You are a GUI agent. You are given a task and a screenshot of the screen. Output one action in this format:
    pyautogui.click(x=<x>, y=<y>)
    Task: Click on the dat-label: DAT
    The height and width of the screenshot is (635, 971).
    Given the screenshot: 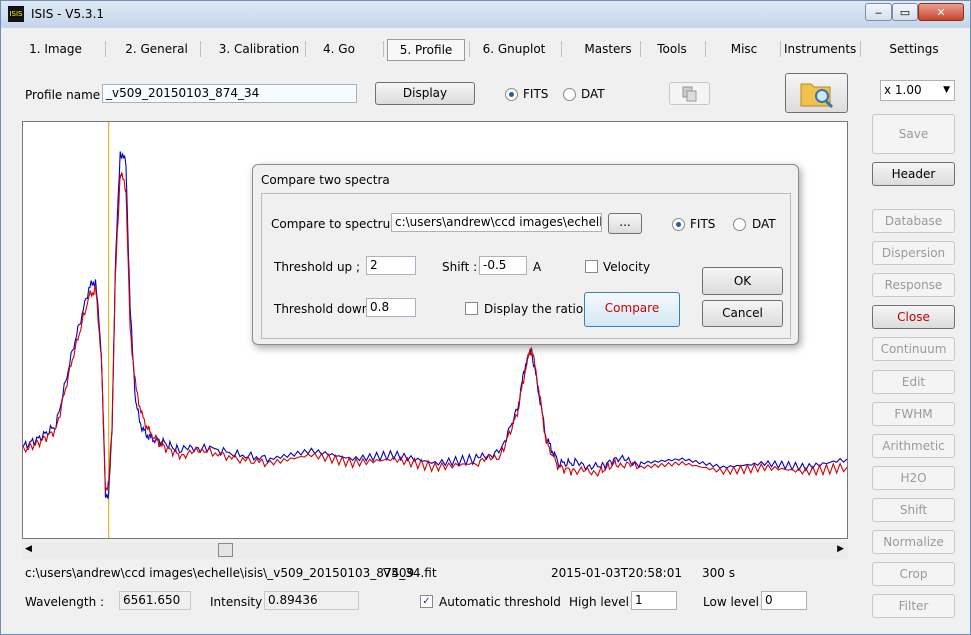 What is the action you would take?
    pyautogui.click(x=593, y=94)
    